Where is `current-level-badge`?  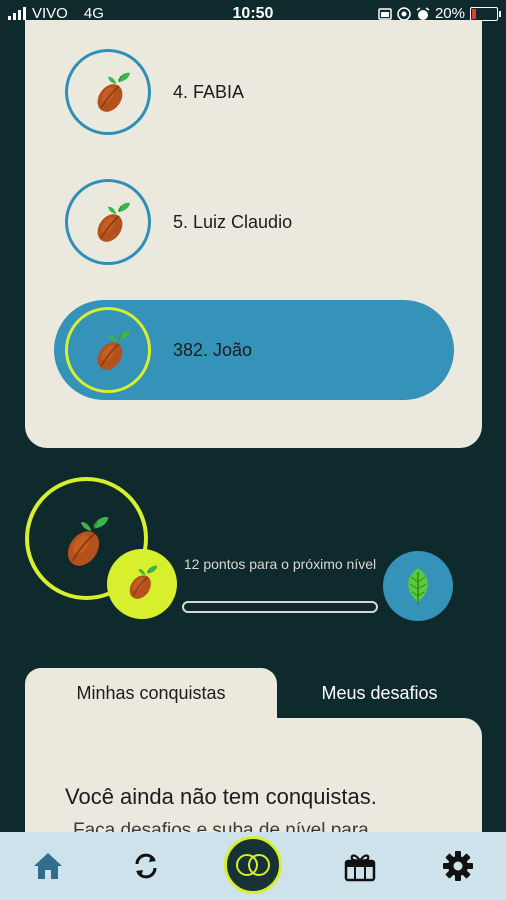
current-level-badge is located at coordinates (142, 584).